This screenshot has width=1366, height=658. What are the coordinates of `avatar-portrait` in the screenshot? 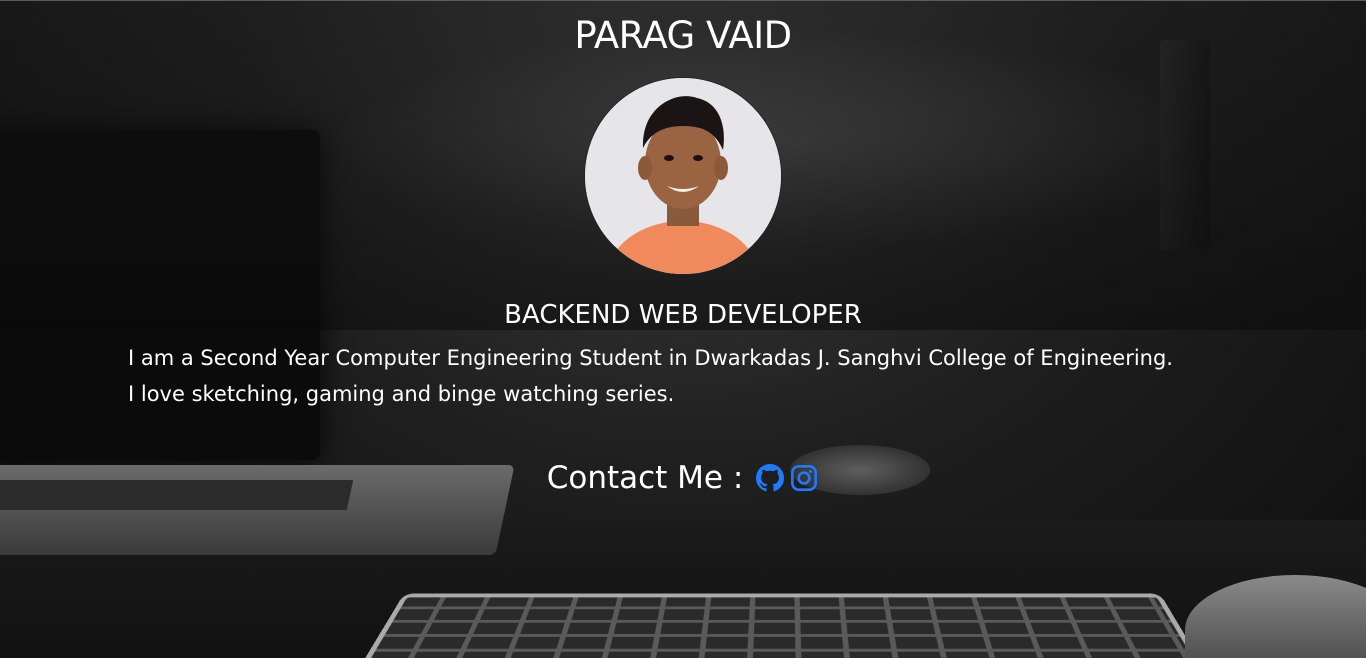 It's located at (683, 176).